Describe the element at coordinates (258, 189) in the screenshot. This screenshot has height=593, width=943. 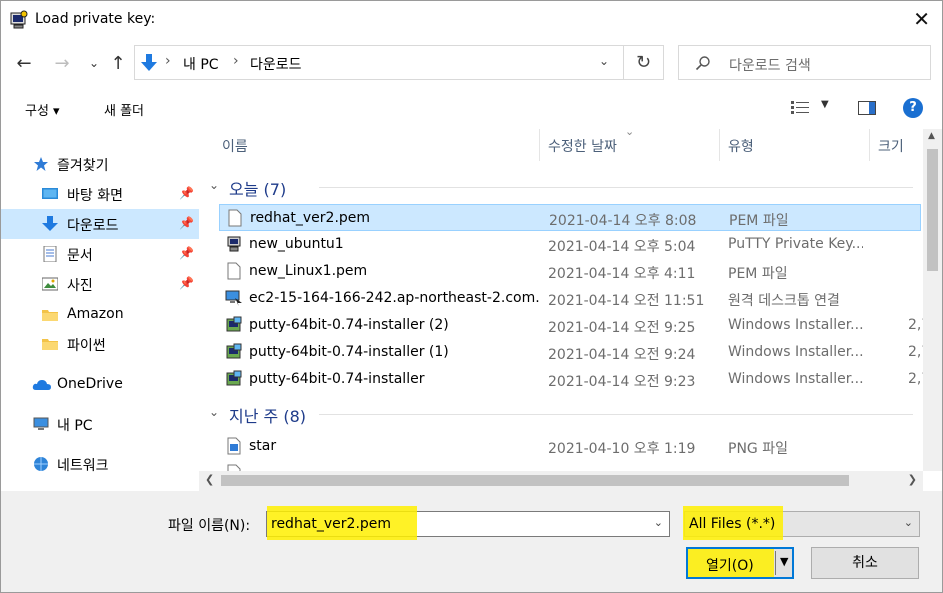
I see `group-label: 오늘 (7)` at that location.